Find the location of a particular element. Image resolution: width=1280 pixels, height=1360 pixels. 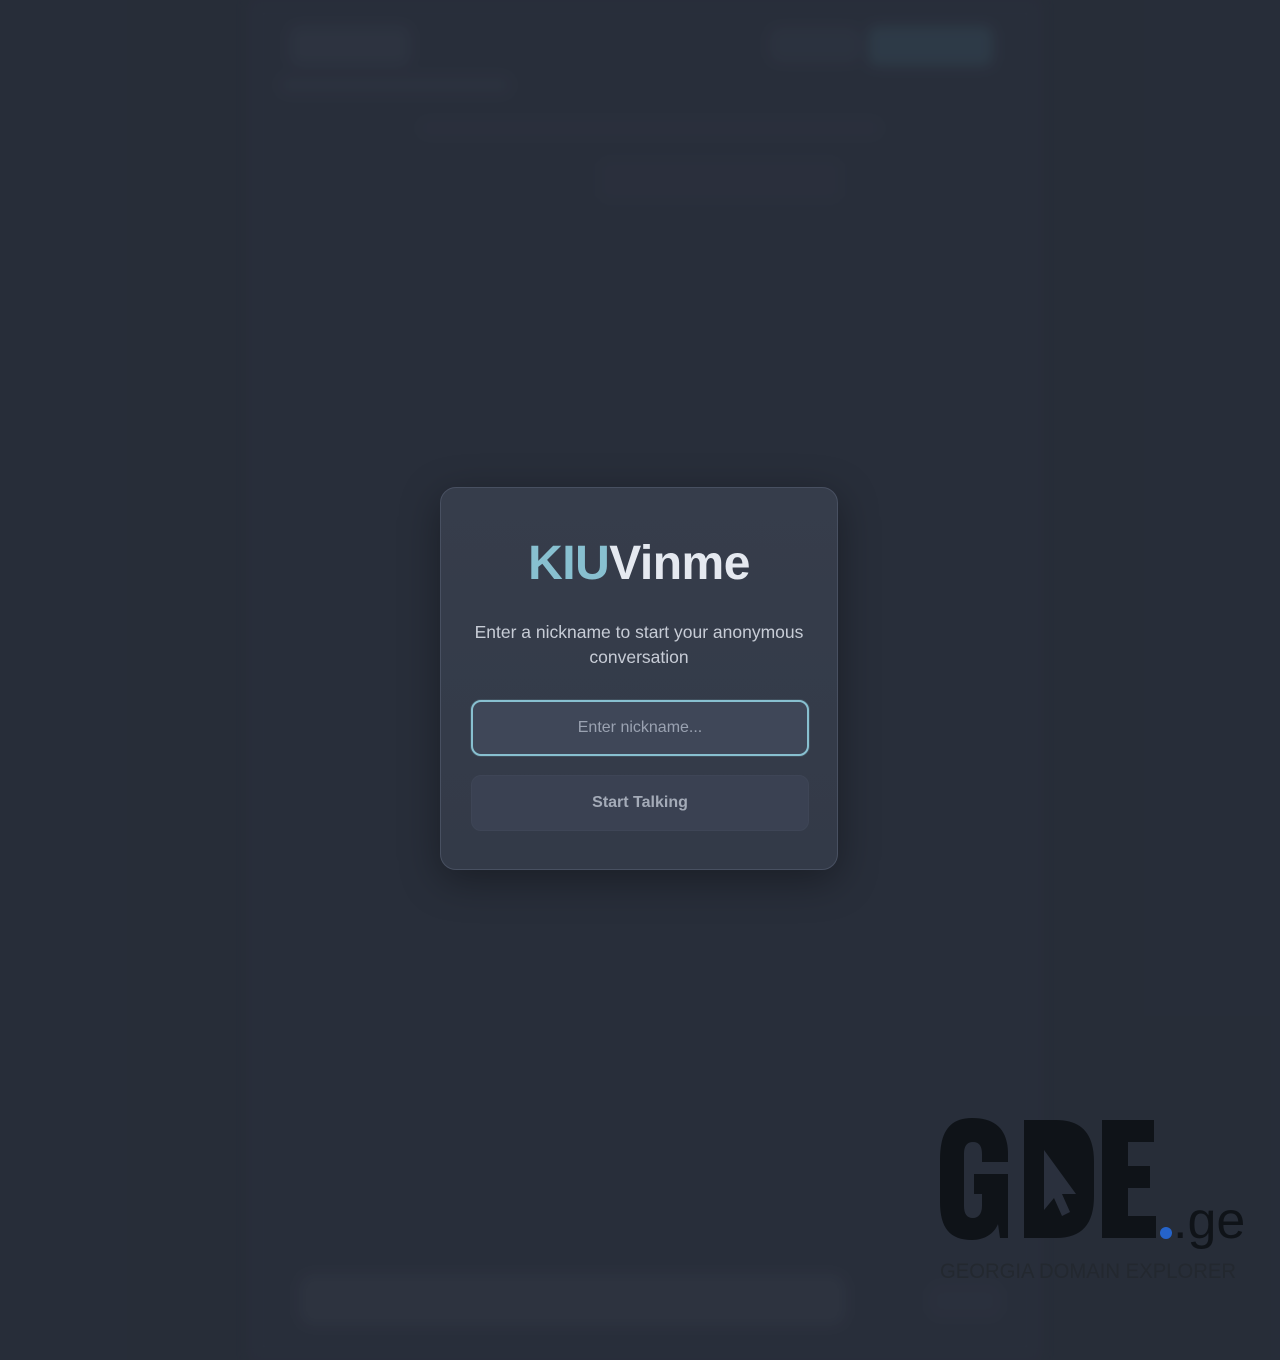

logo-tagline: GEORGIA DOMAIN EXPLORER is located at coordinates (1088, 1271).